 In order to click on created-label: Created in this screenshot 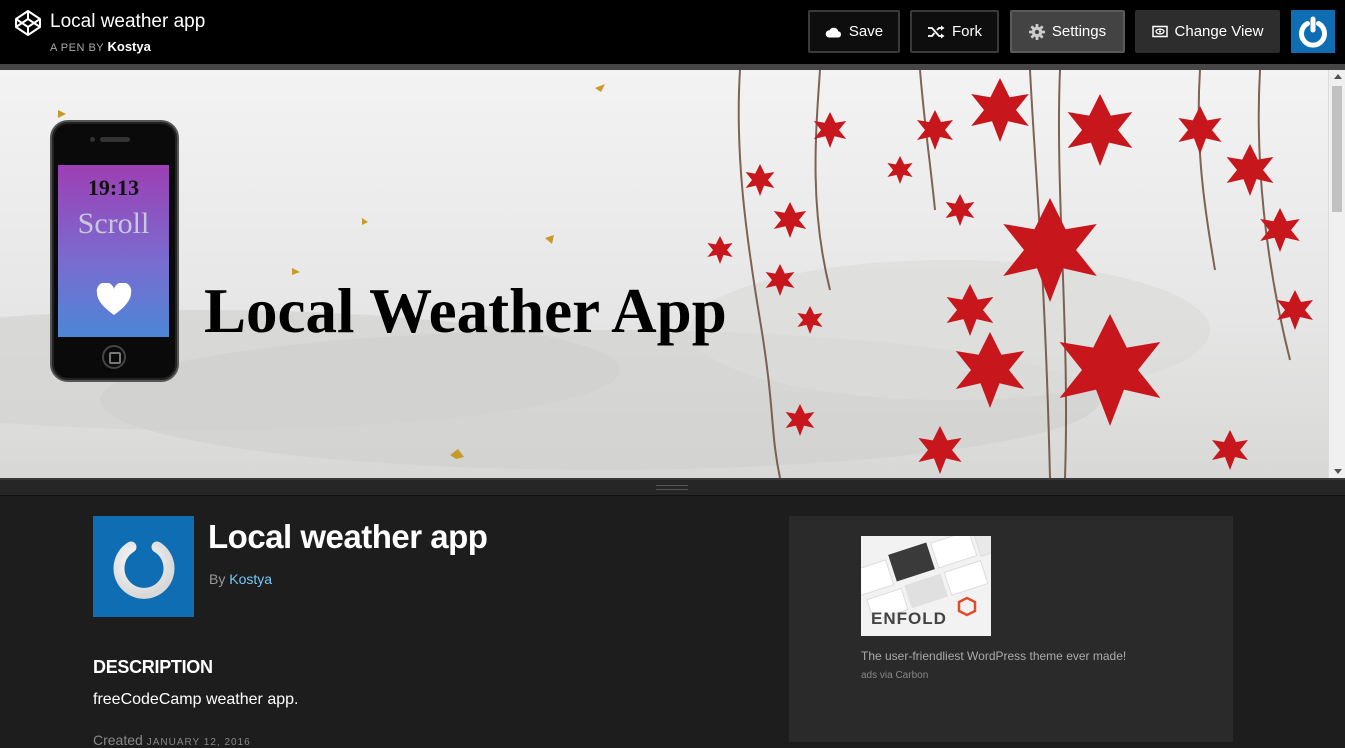, I will do `click(118, 740)`.